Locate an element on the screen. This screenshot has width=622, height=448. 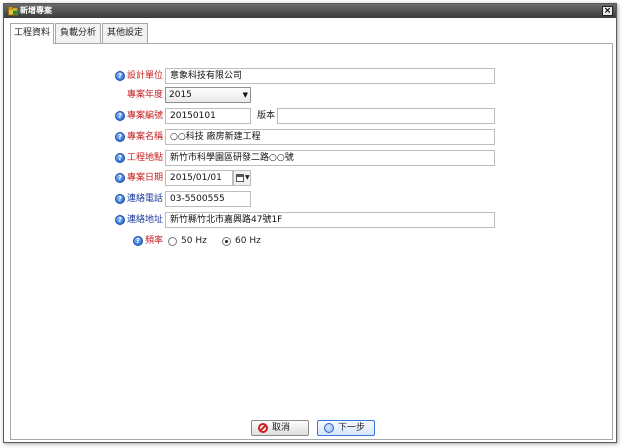
next-step-button: 下一步 is located at coordinates (346, 428).